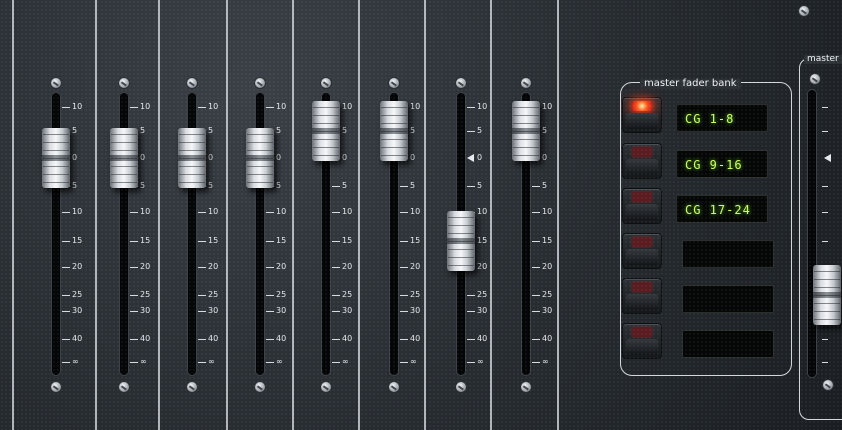 Image resolution: width=842 pixels, height=430 pixels. What do you see at coordinates (710, 119) in the screenshot?
I see `bank-display-text: CG 1-8` at bounding box center [710, 119].